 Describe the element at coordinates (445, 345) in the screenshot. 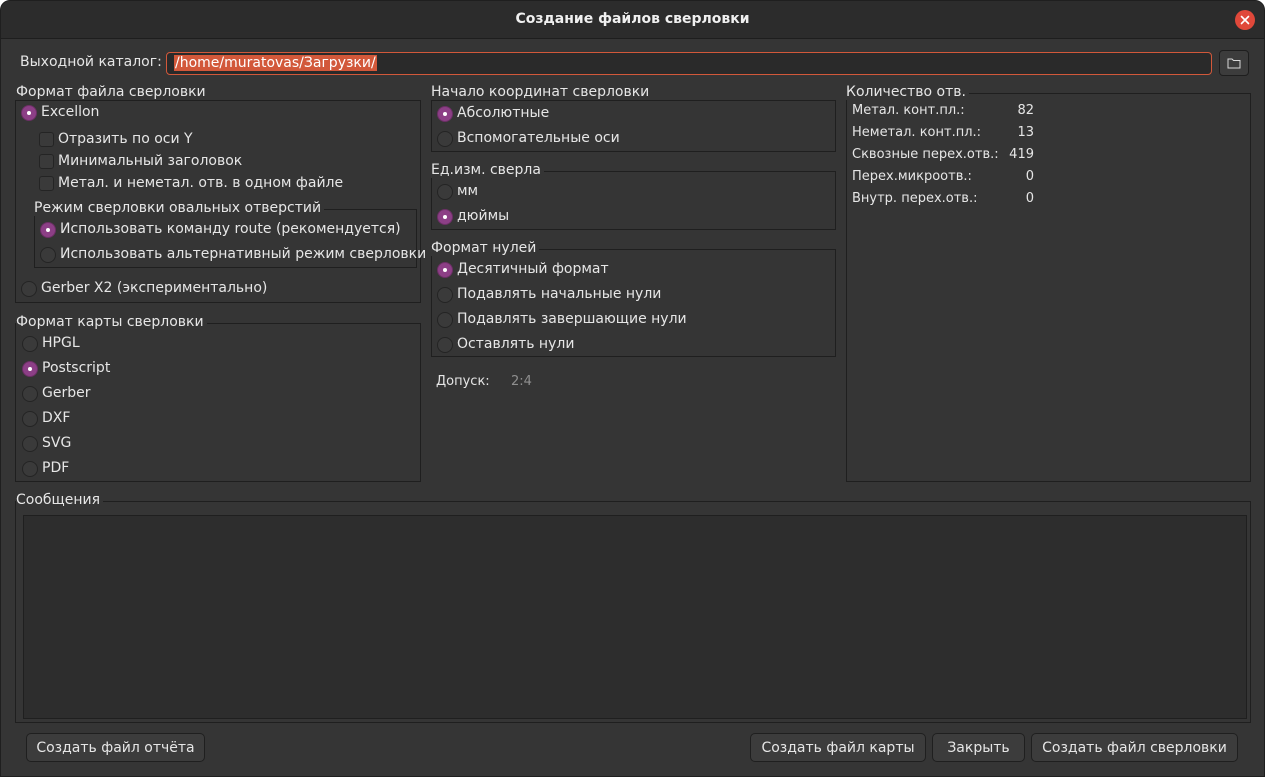

I see `zeros-keep-radio` at that location.